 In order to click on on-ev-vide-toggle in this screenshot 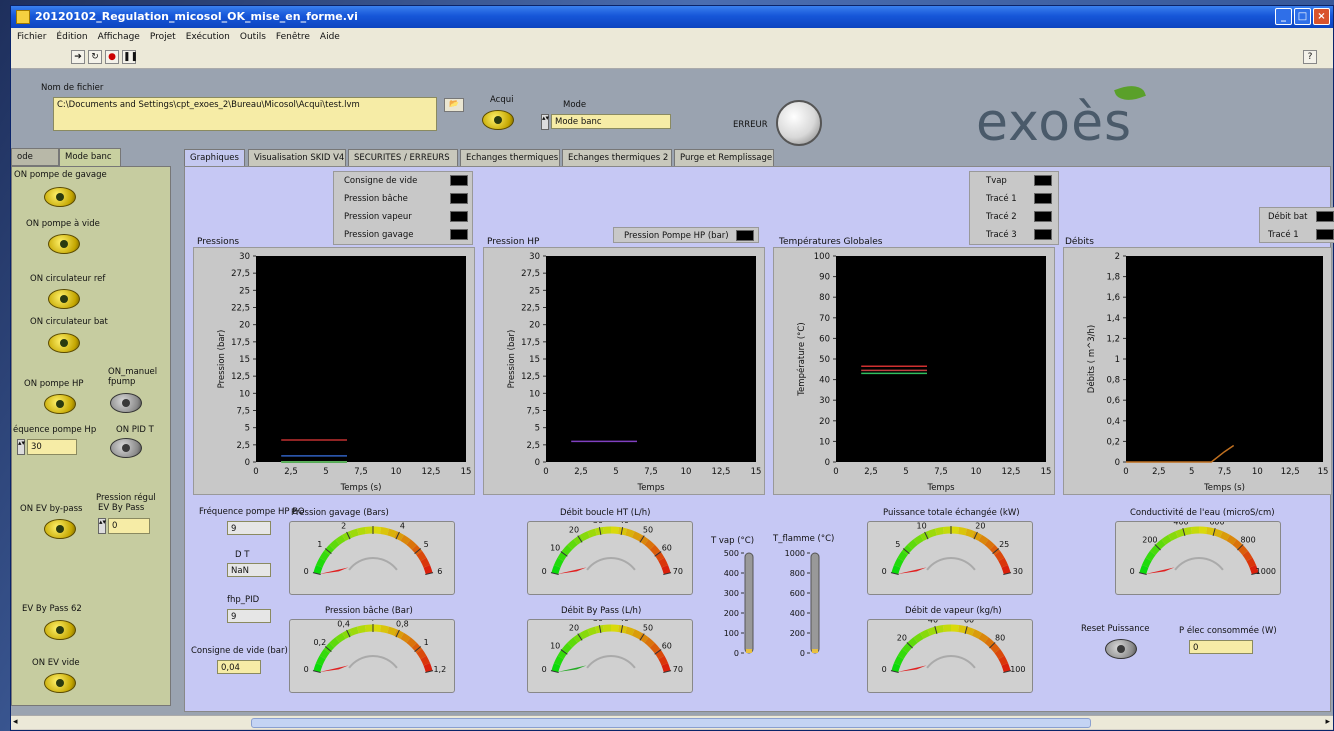, I will do `click(60, 683)`.